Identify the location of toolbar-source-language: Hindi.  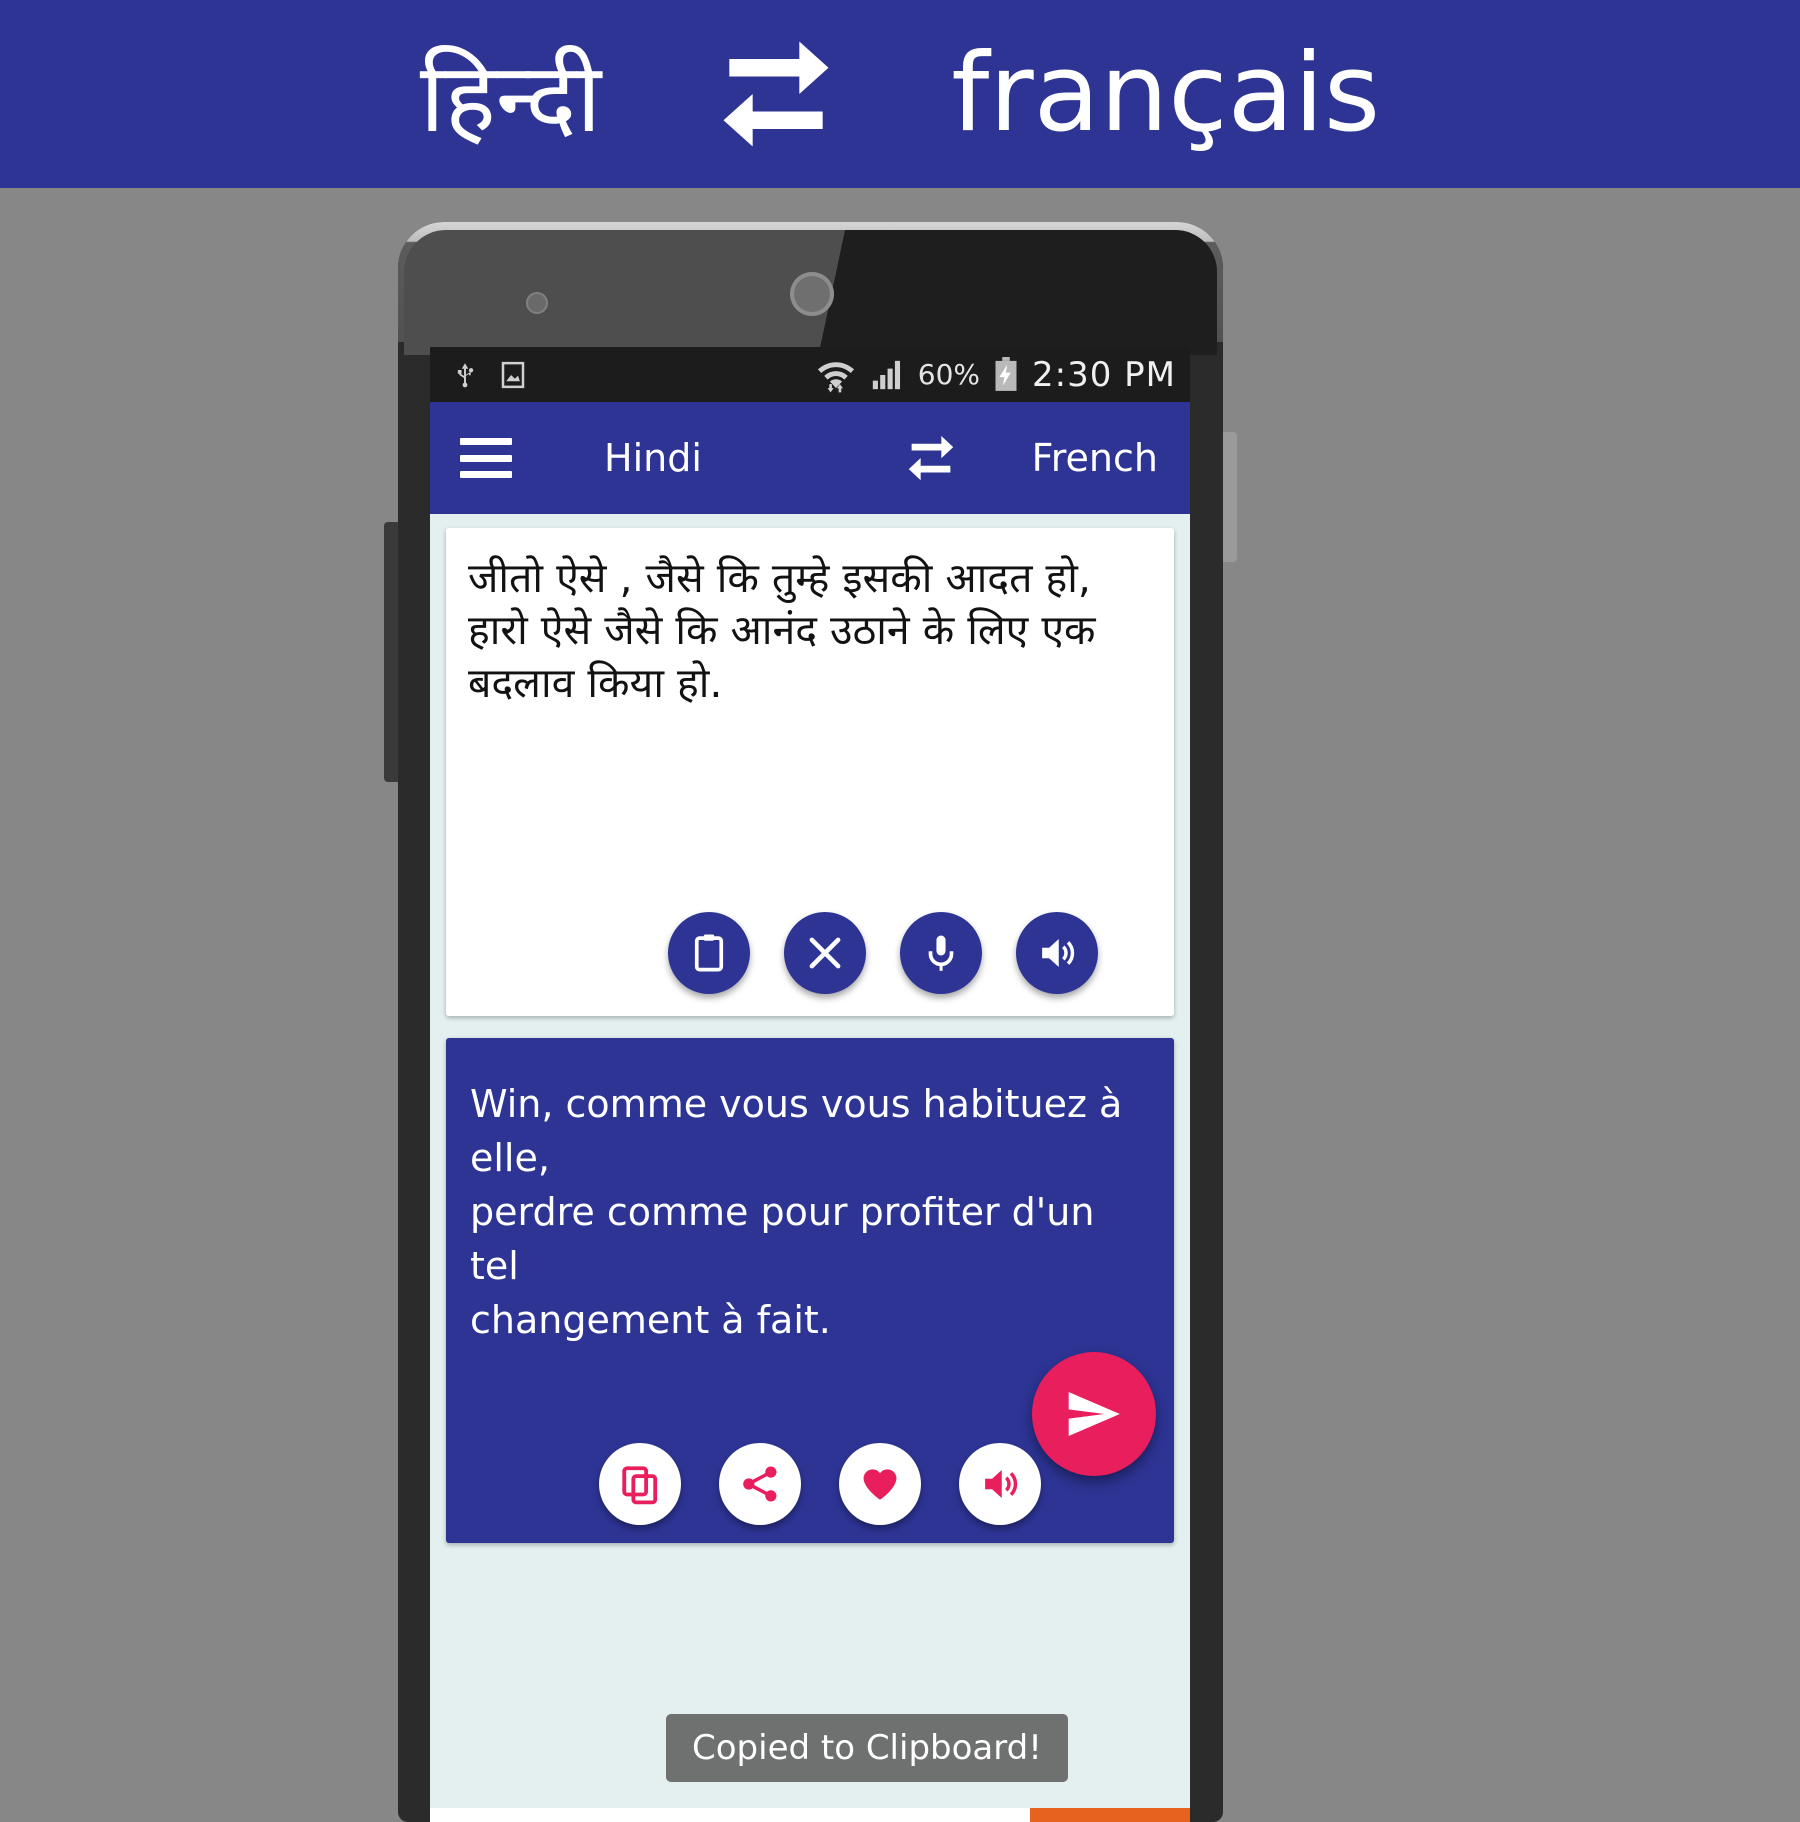
(653, 458).